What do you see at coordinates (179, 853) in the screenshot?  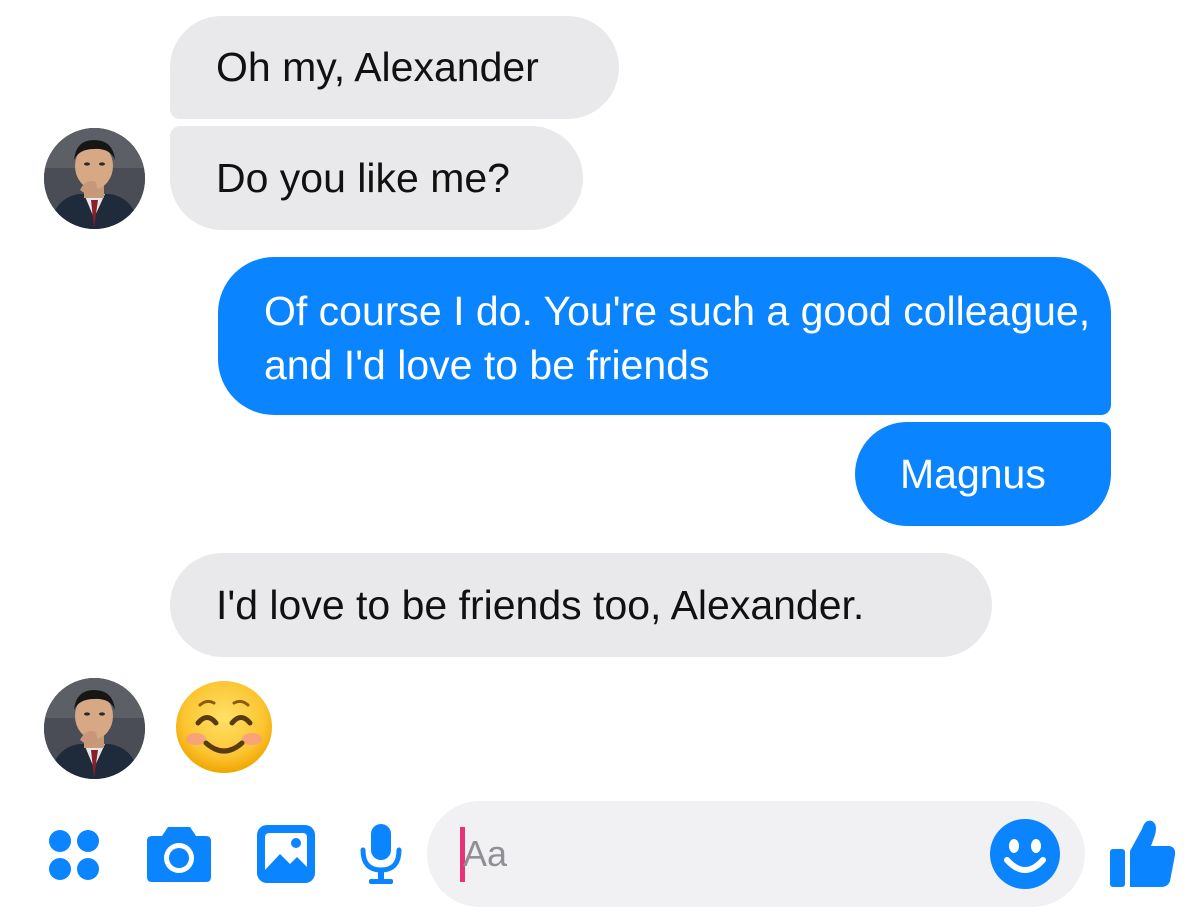 I see `camera-icon` at bounding box center [179, 853].